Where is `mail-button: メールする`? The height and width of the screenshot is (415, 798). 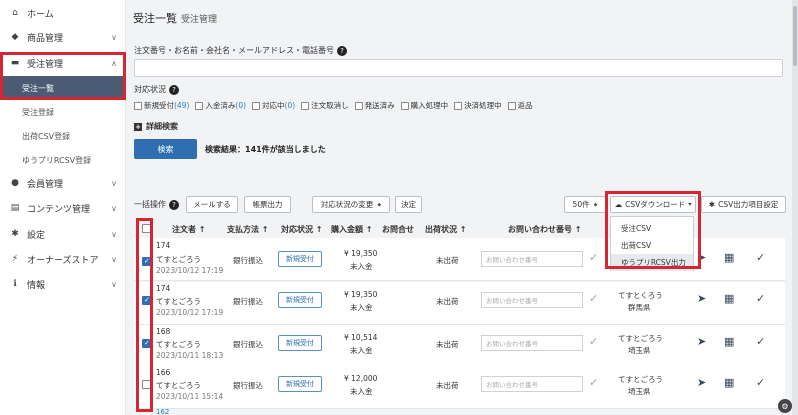 mail-button: メールする is located at coordinates (212, 204).